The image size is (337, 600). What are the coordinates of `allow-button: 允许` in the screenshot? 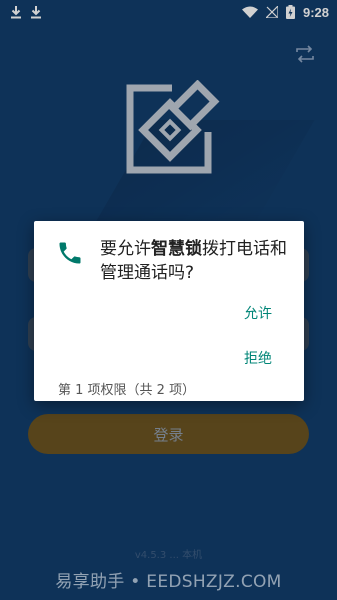 It's located at (258, 313).